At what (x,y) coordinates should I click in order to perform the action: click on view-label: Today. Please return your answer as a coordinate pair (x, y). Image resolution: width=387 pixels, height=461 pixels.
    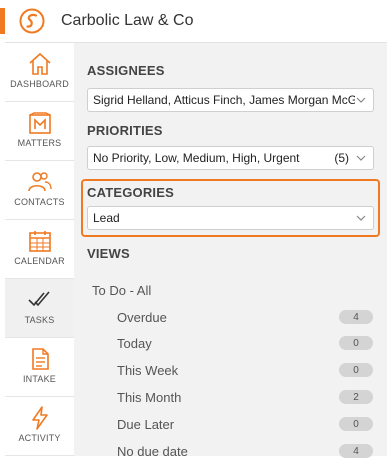
    Looking at the image, I should click on (134, 343).